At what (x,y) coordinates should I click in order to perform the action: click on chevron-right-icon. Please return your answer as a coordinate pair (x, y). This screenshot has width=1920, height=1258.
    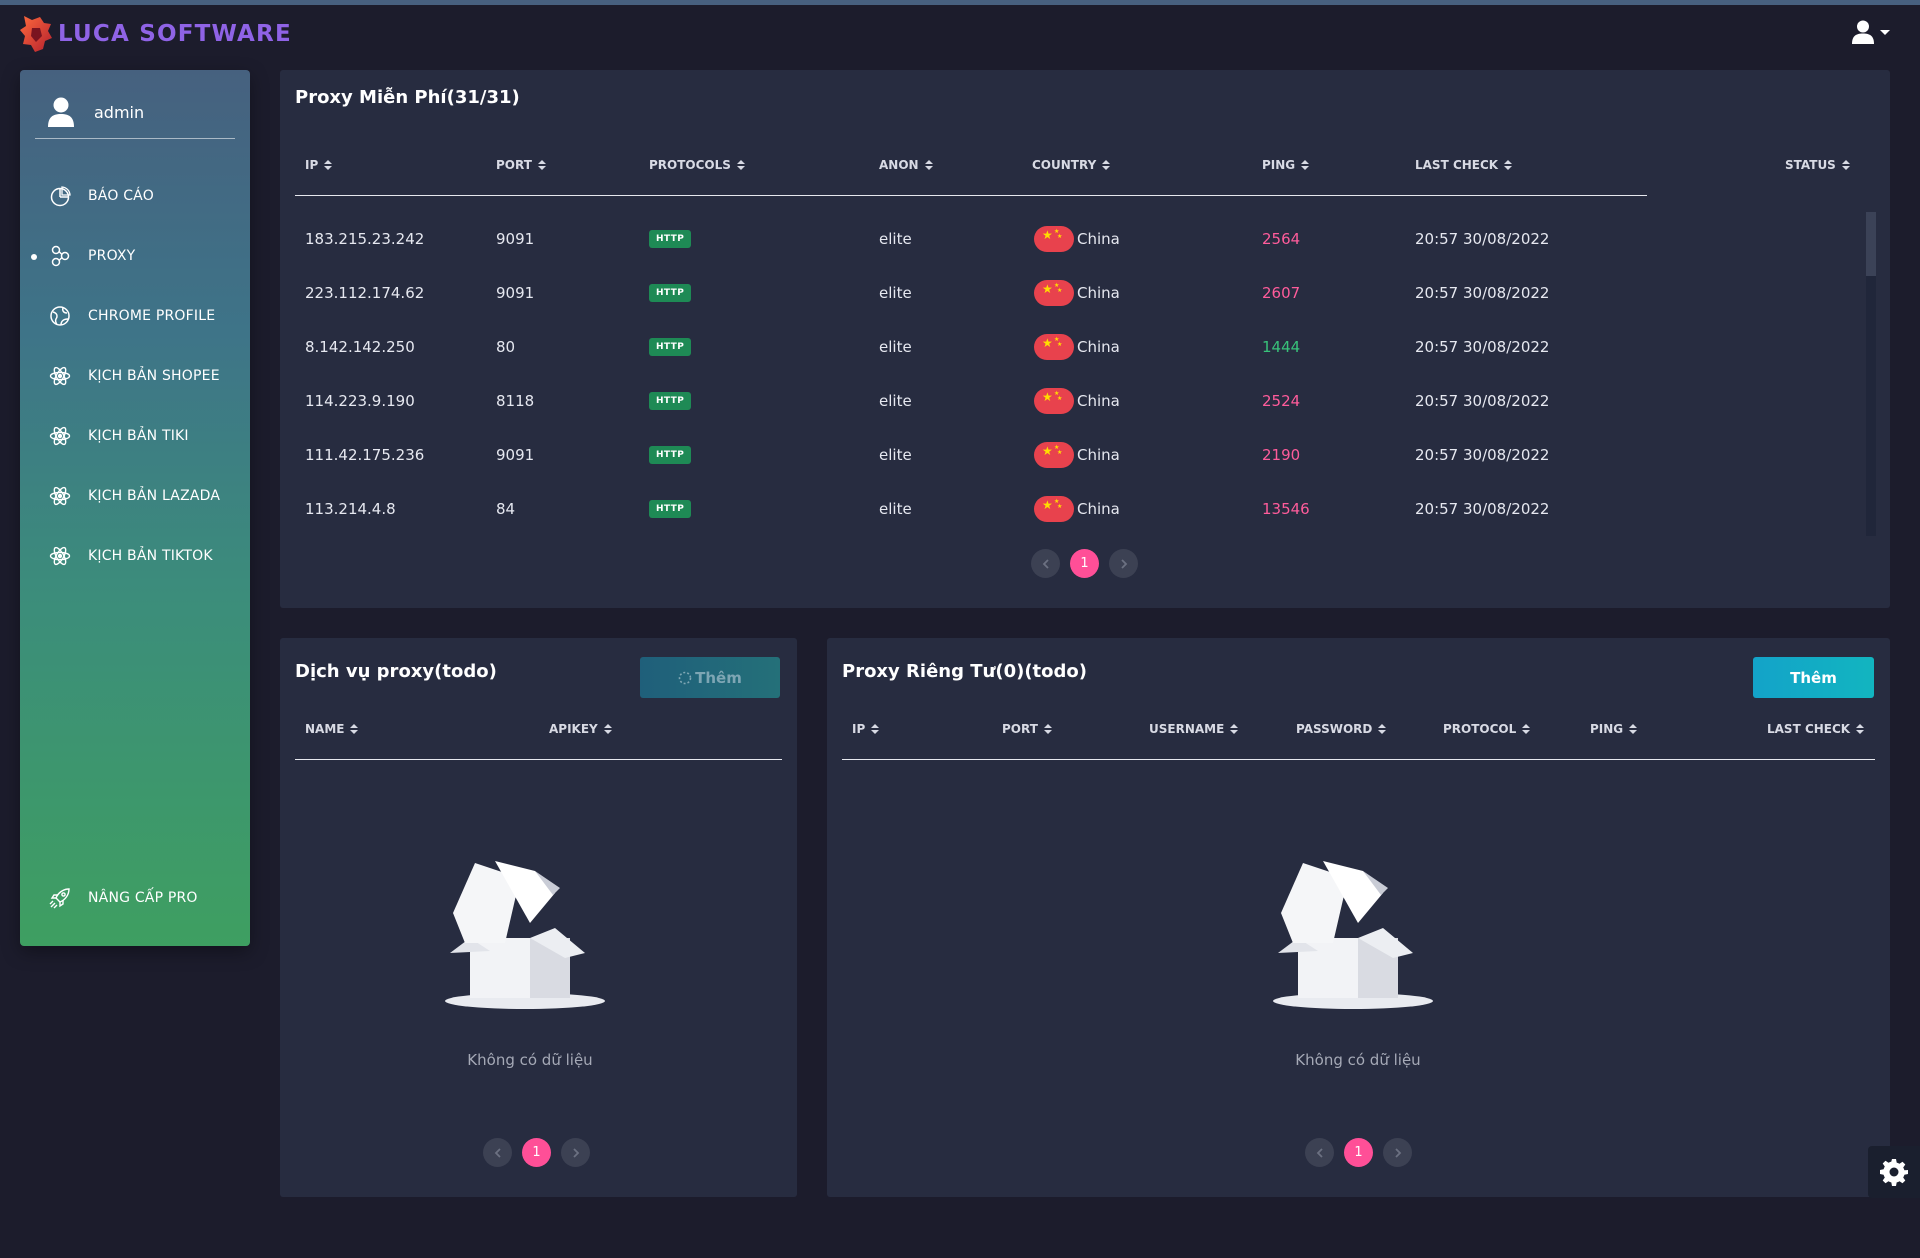
    Looking at the image, I should click on (1397, 1152).